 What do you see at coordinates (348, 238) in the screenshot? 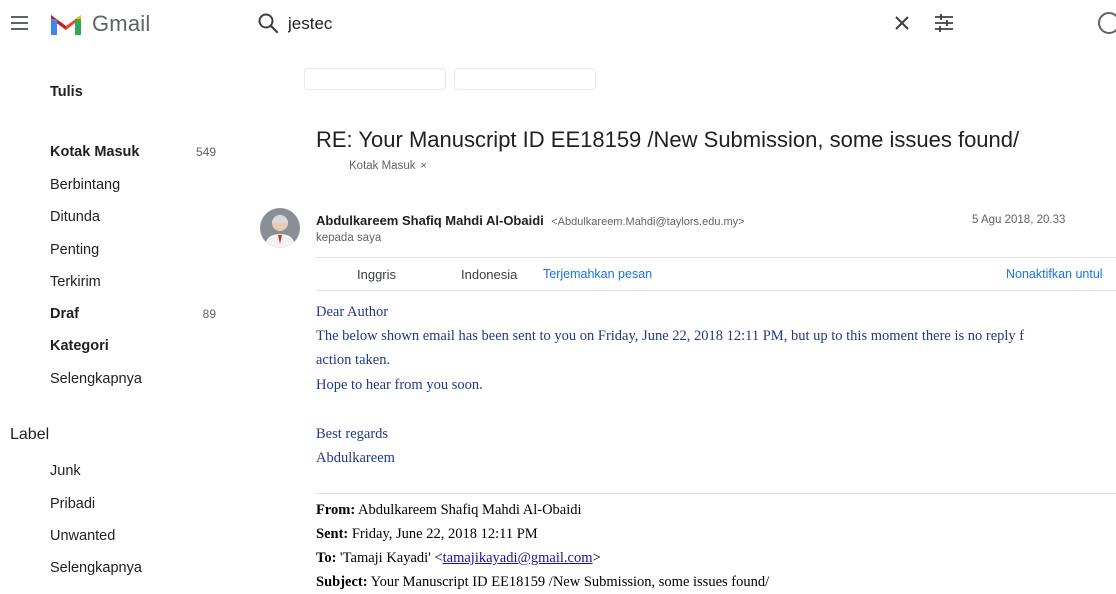
I see `recipient-line: kepada saya` at bounding box center [348, 238].